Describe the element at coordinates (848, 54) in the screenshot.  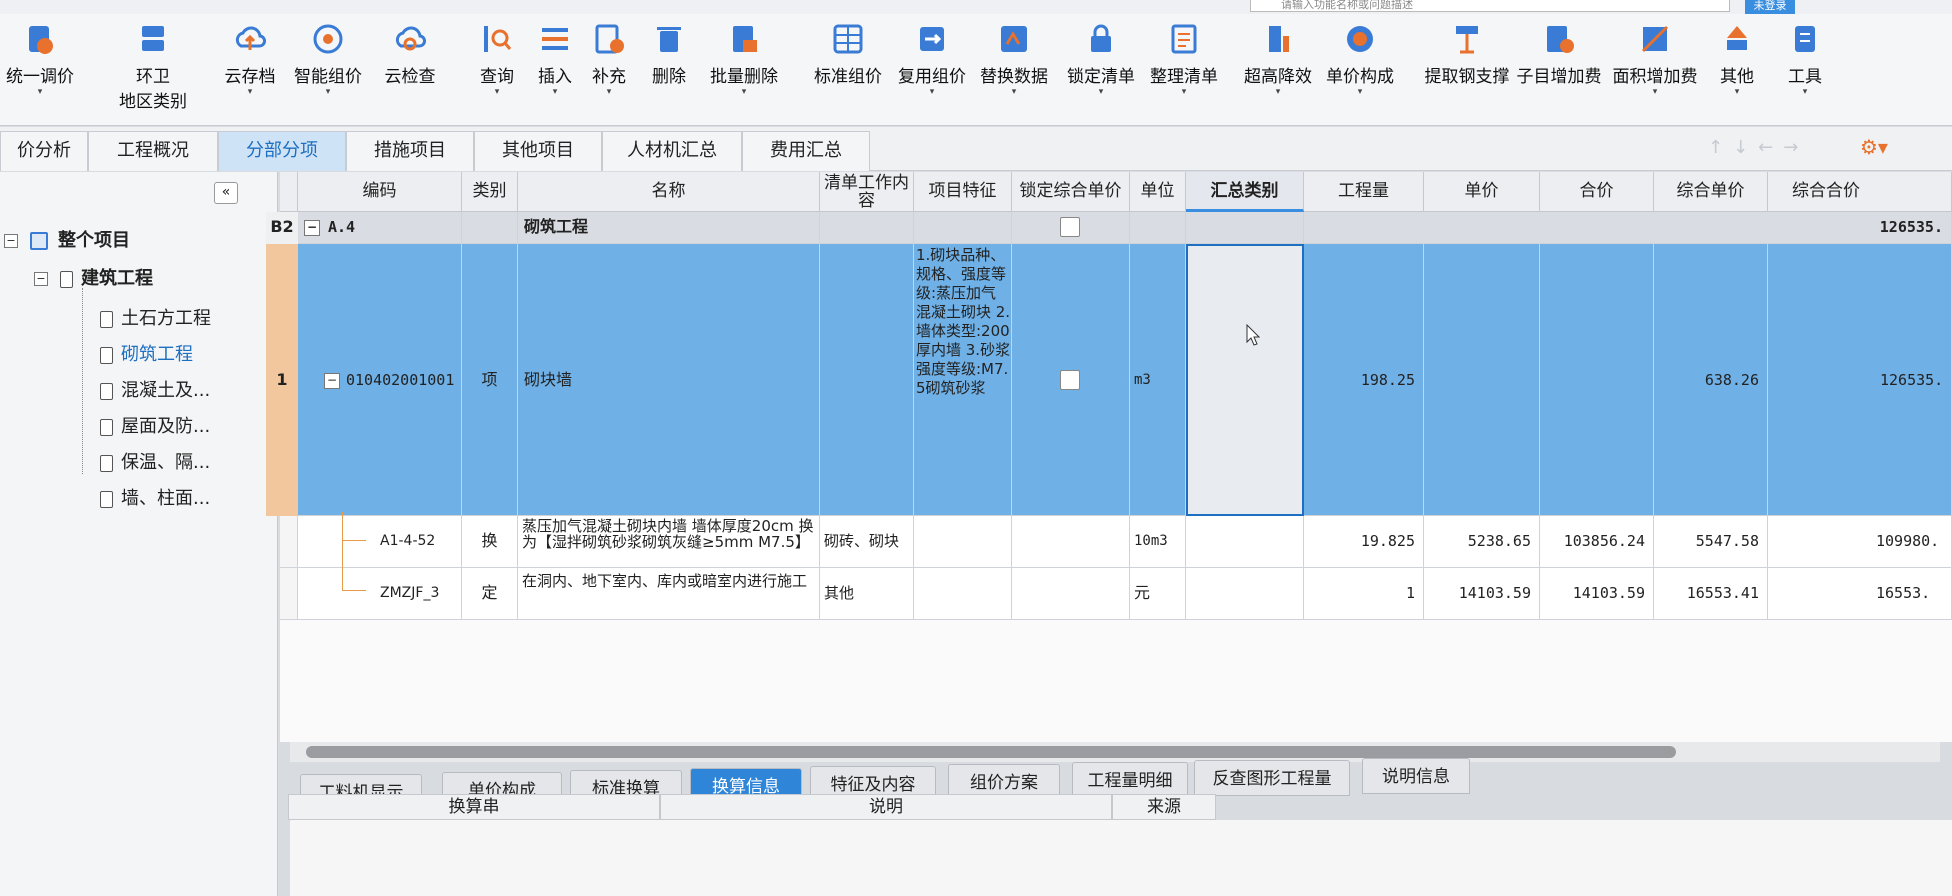
I see `standard-pricing-button: 标准组价` at that location.